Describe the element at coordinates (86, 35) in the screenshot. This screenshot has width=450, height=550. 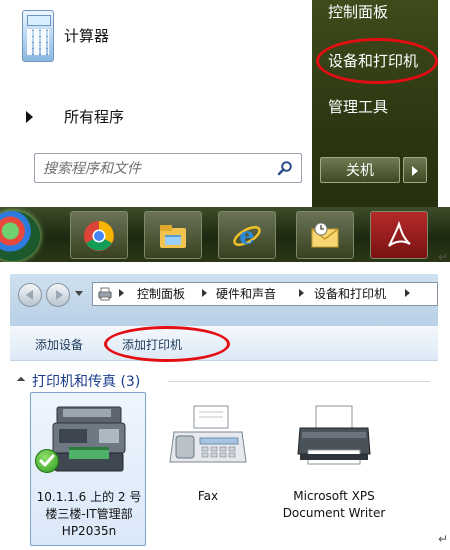
I see `program-item-calculator: 计算器` at that location.